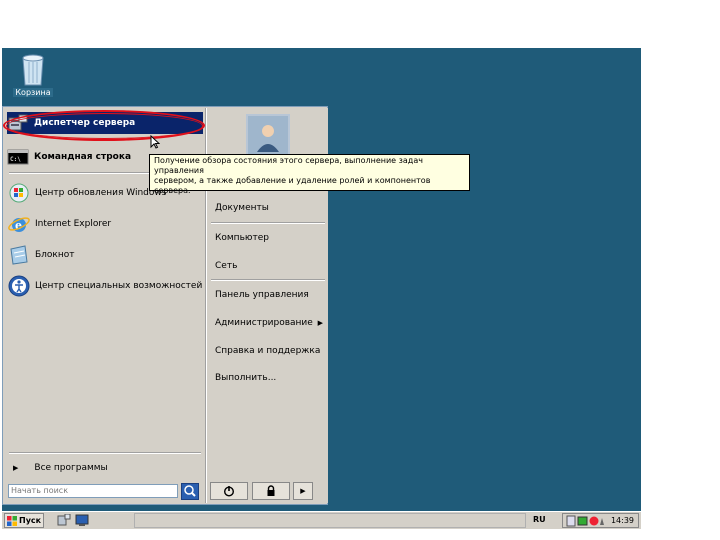  I want to click on menu-item-accessibility: Центр специальных возможностей, so click(105, 286).